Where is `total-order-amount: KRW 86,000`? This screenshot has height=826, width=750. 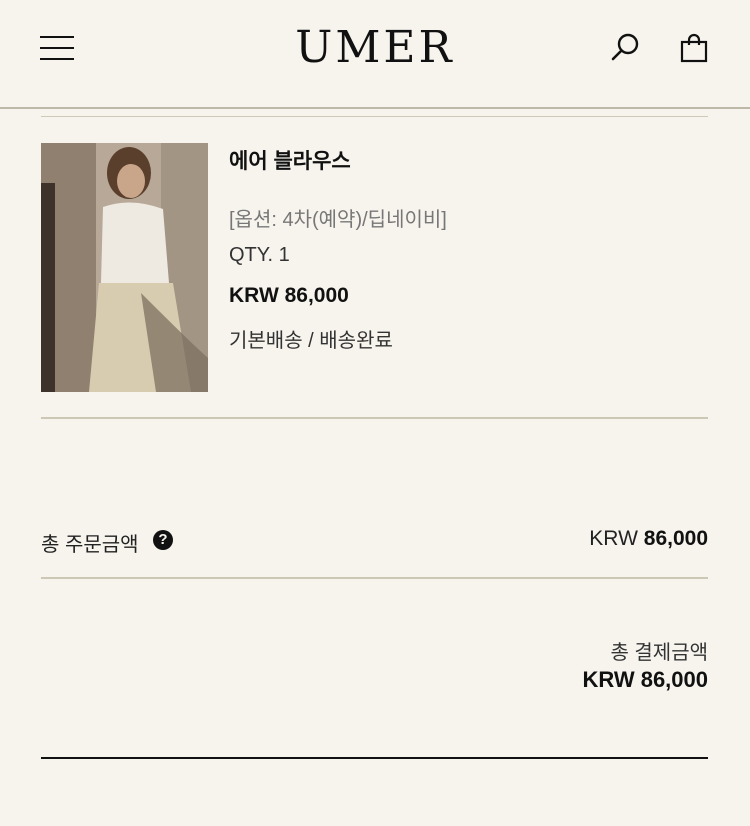
total-order-amount: KRW 86,000 is located at coordinates (648, 539).